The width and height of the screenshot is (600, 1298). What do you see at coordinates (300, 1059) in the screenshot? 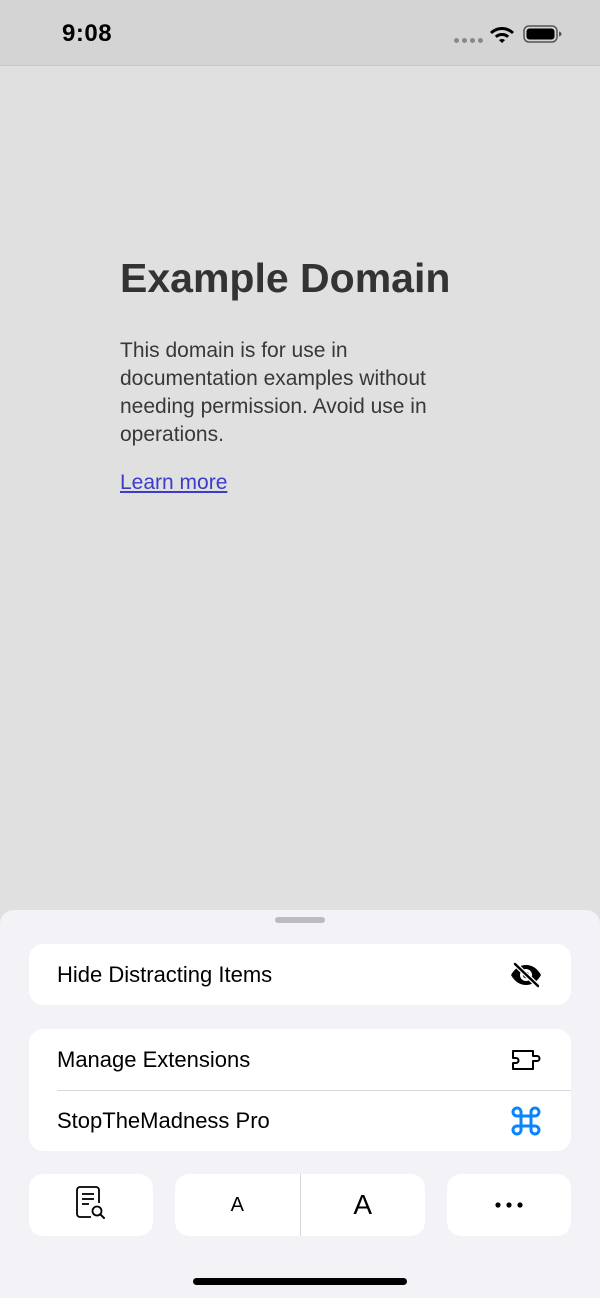
I see `manage-extensions-button: Manage Extensions` at bounding box center [300, 1059].